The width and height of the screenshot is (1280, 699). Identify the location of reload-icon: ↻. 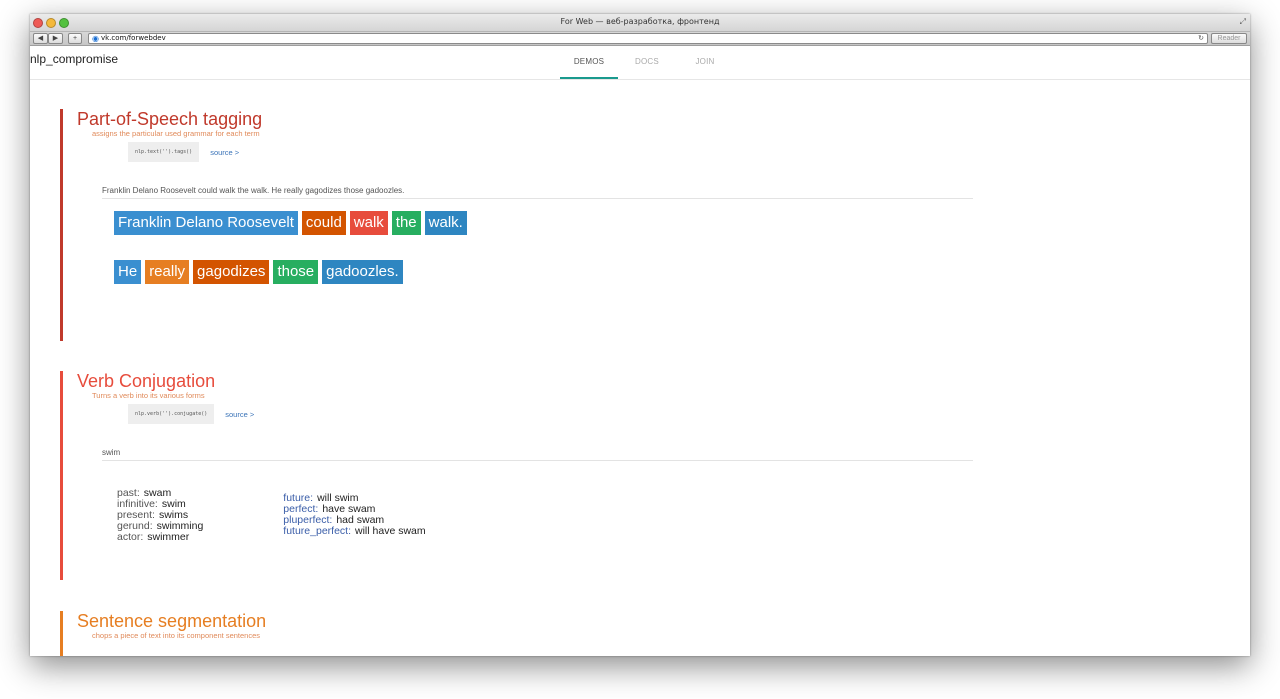
(1201, 38).